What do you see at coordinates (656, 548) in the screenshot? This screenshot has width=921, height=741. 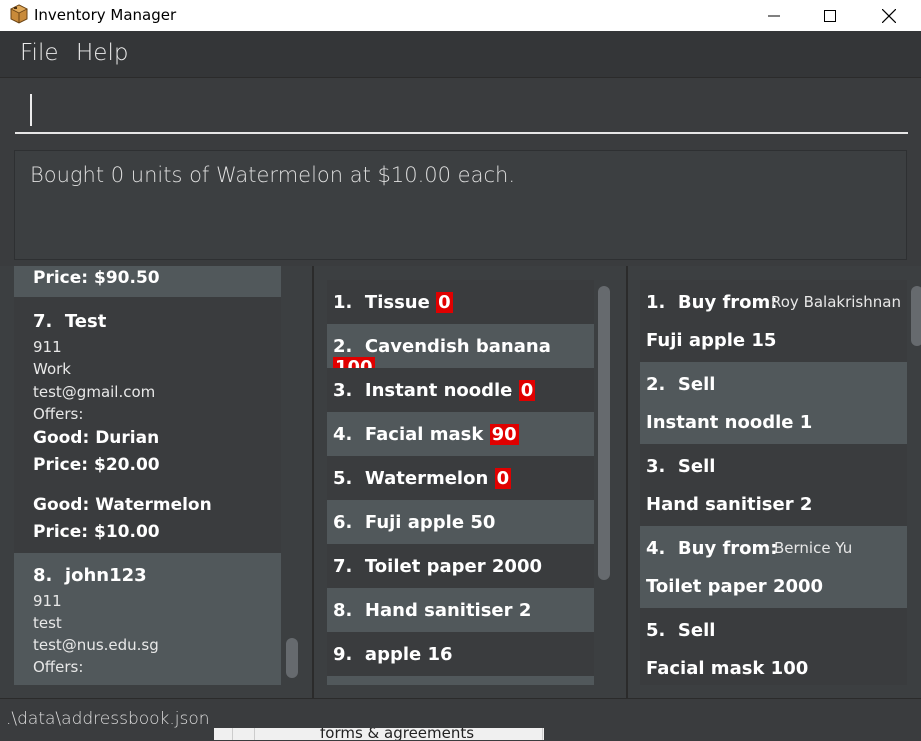 I see `transaction-index: 4.` at bounding box center [656, 548].